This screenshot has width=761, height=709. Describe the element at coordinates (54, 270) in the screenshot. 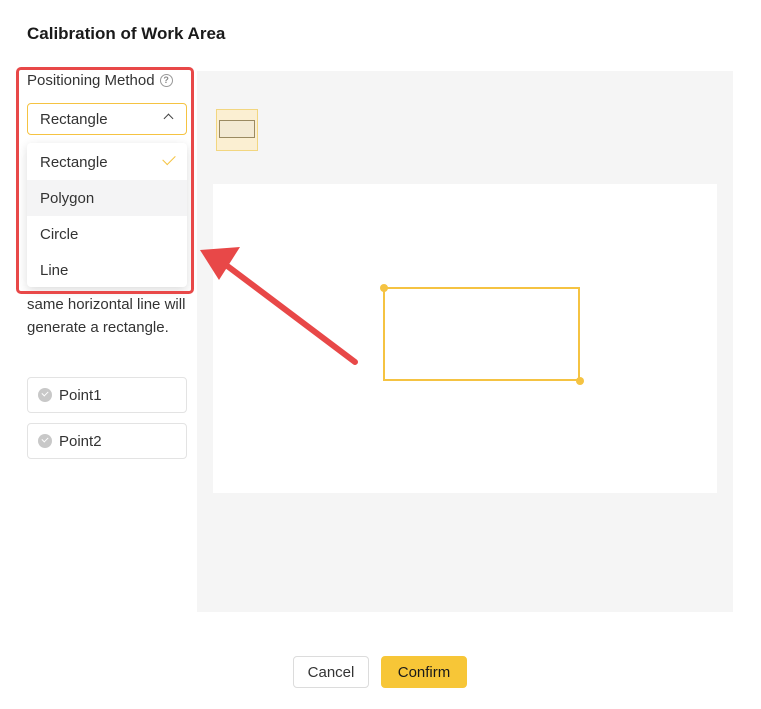

I see `option-label: Line` at that location.